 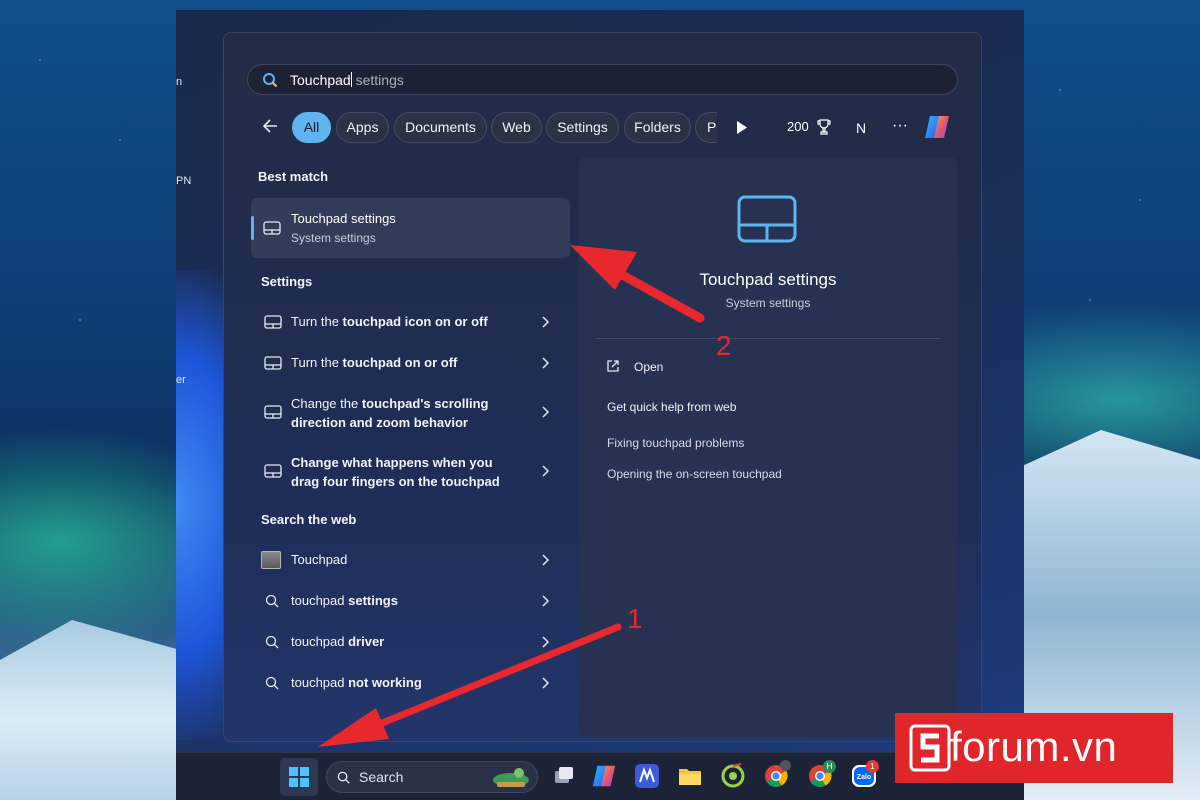 What do you see at coordinates (635, 618) in the screenshot?
I see `annotation-step-1: 1` at bounding box center [635, 618].